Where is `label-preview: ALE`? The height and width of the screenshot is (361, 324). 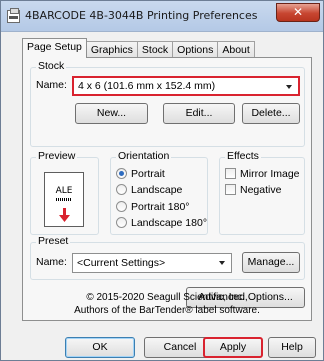
label-preview: ALE is located at coordinates (64, 199).